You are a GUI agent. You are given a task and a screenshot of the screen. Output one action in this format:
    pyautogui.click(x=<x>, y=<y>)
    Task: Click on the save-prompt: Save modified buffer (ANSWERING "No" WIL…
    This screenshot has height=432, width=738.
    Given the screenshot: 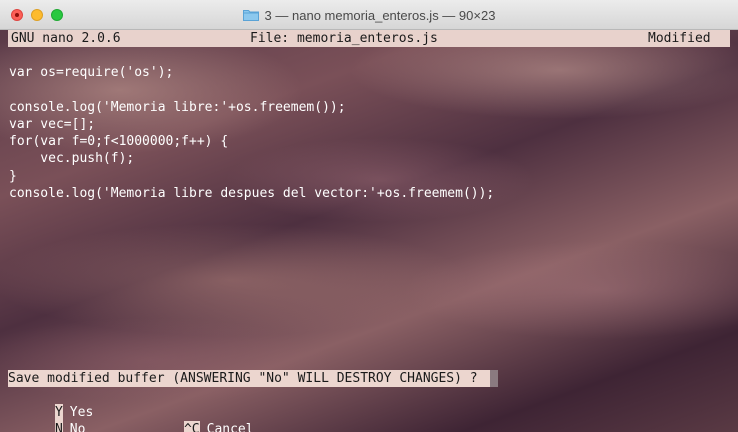 What is the action you would take?
    pyautogui.click(x=253, y=378)
    